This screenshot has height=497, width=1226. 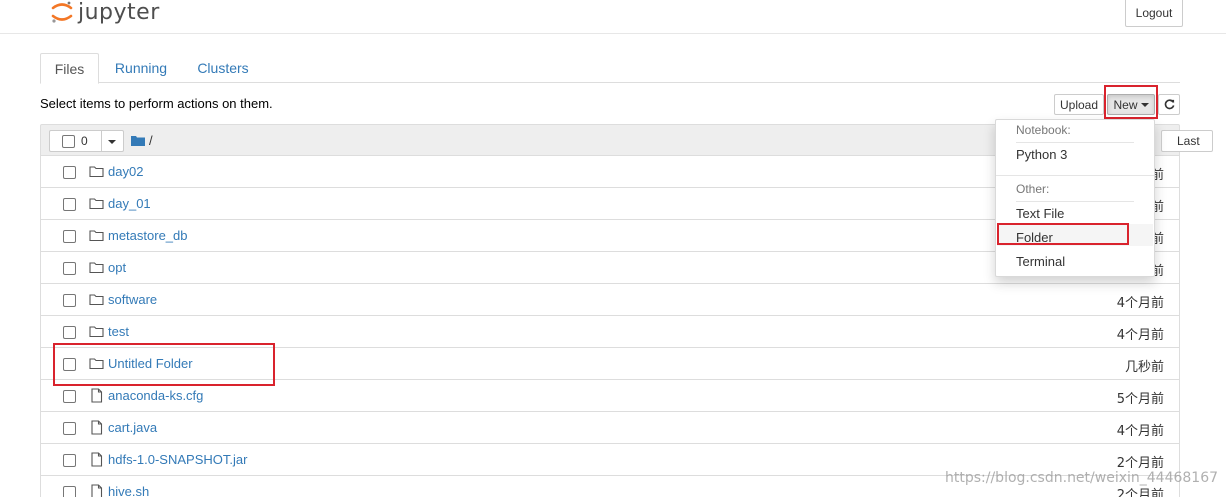 What do you see at coordinates (128, 490) in the screenshot?
I see `item-name-link: hive.sh` at bounding box center [128, 490].